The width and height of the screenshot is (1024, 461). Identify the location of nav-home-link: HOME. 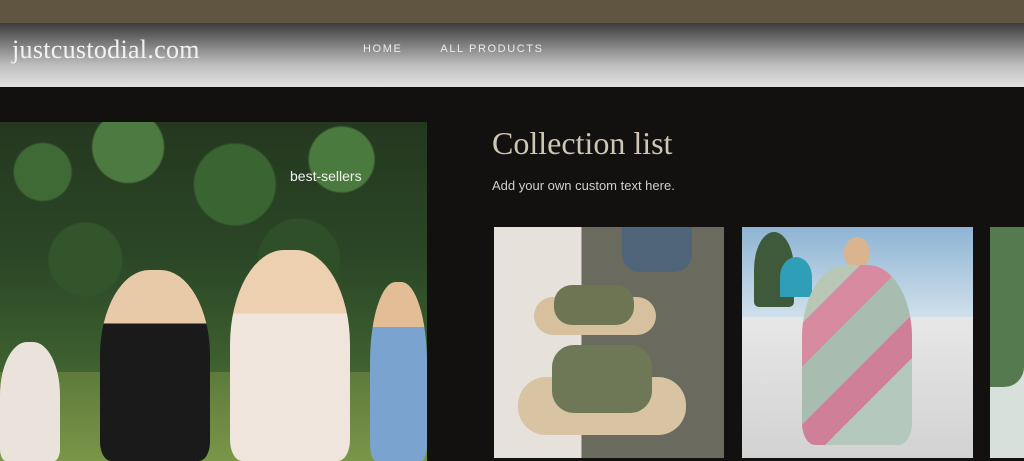
(382, 49).